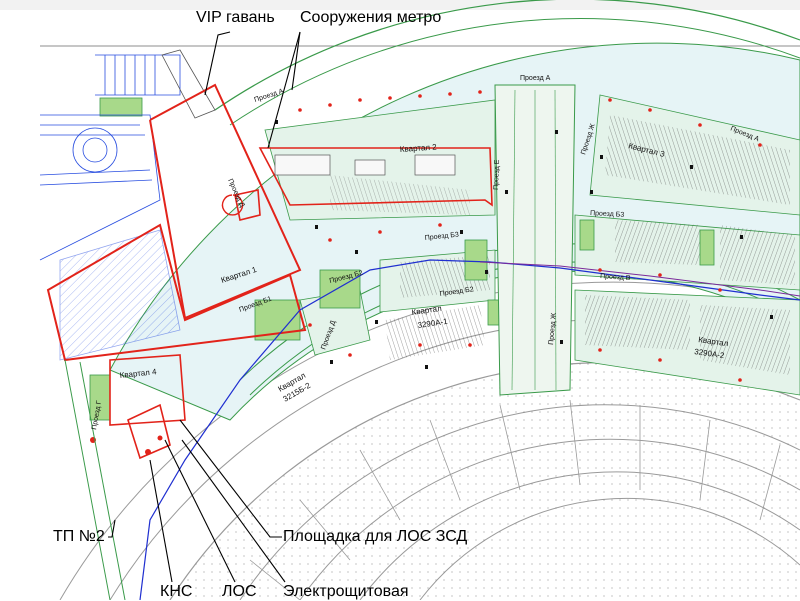 This screenshot has width=800, height=601. What do you see at coordinates (535, 78) in the screenshot?
I see `label-proezd-a-2: Проезд А` at bounding box center [535, 78].